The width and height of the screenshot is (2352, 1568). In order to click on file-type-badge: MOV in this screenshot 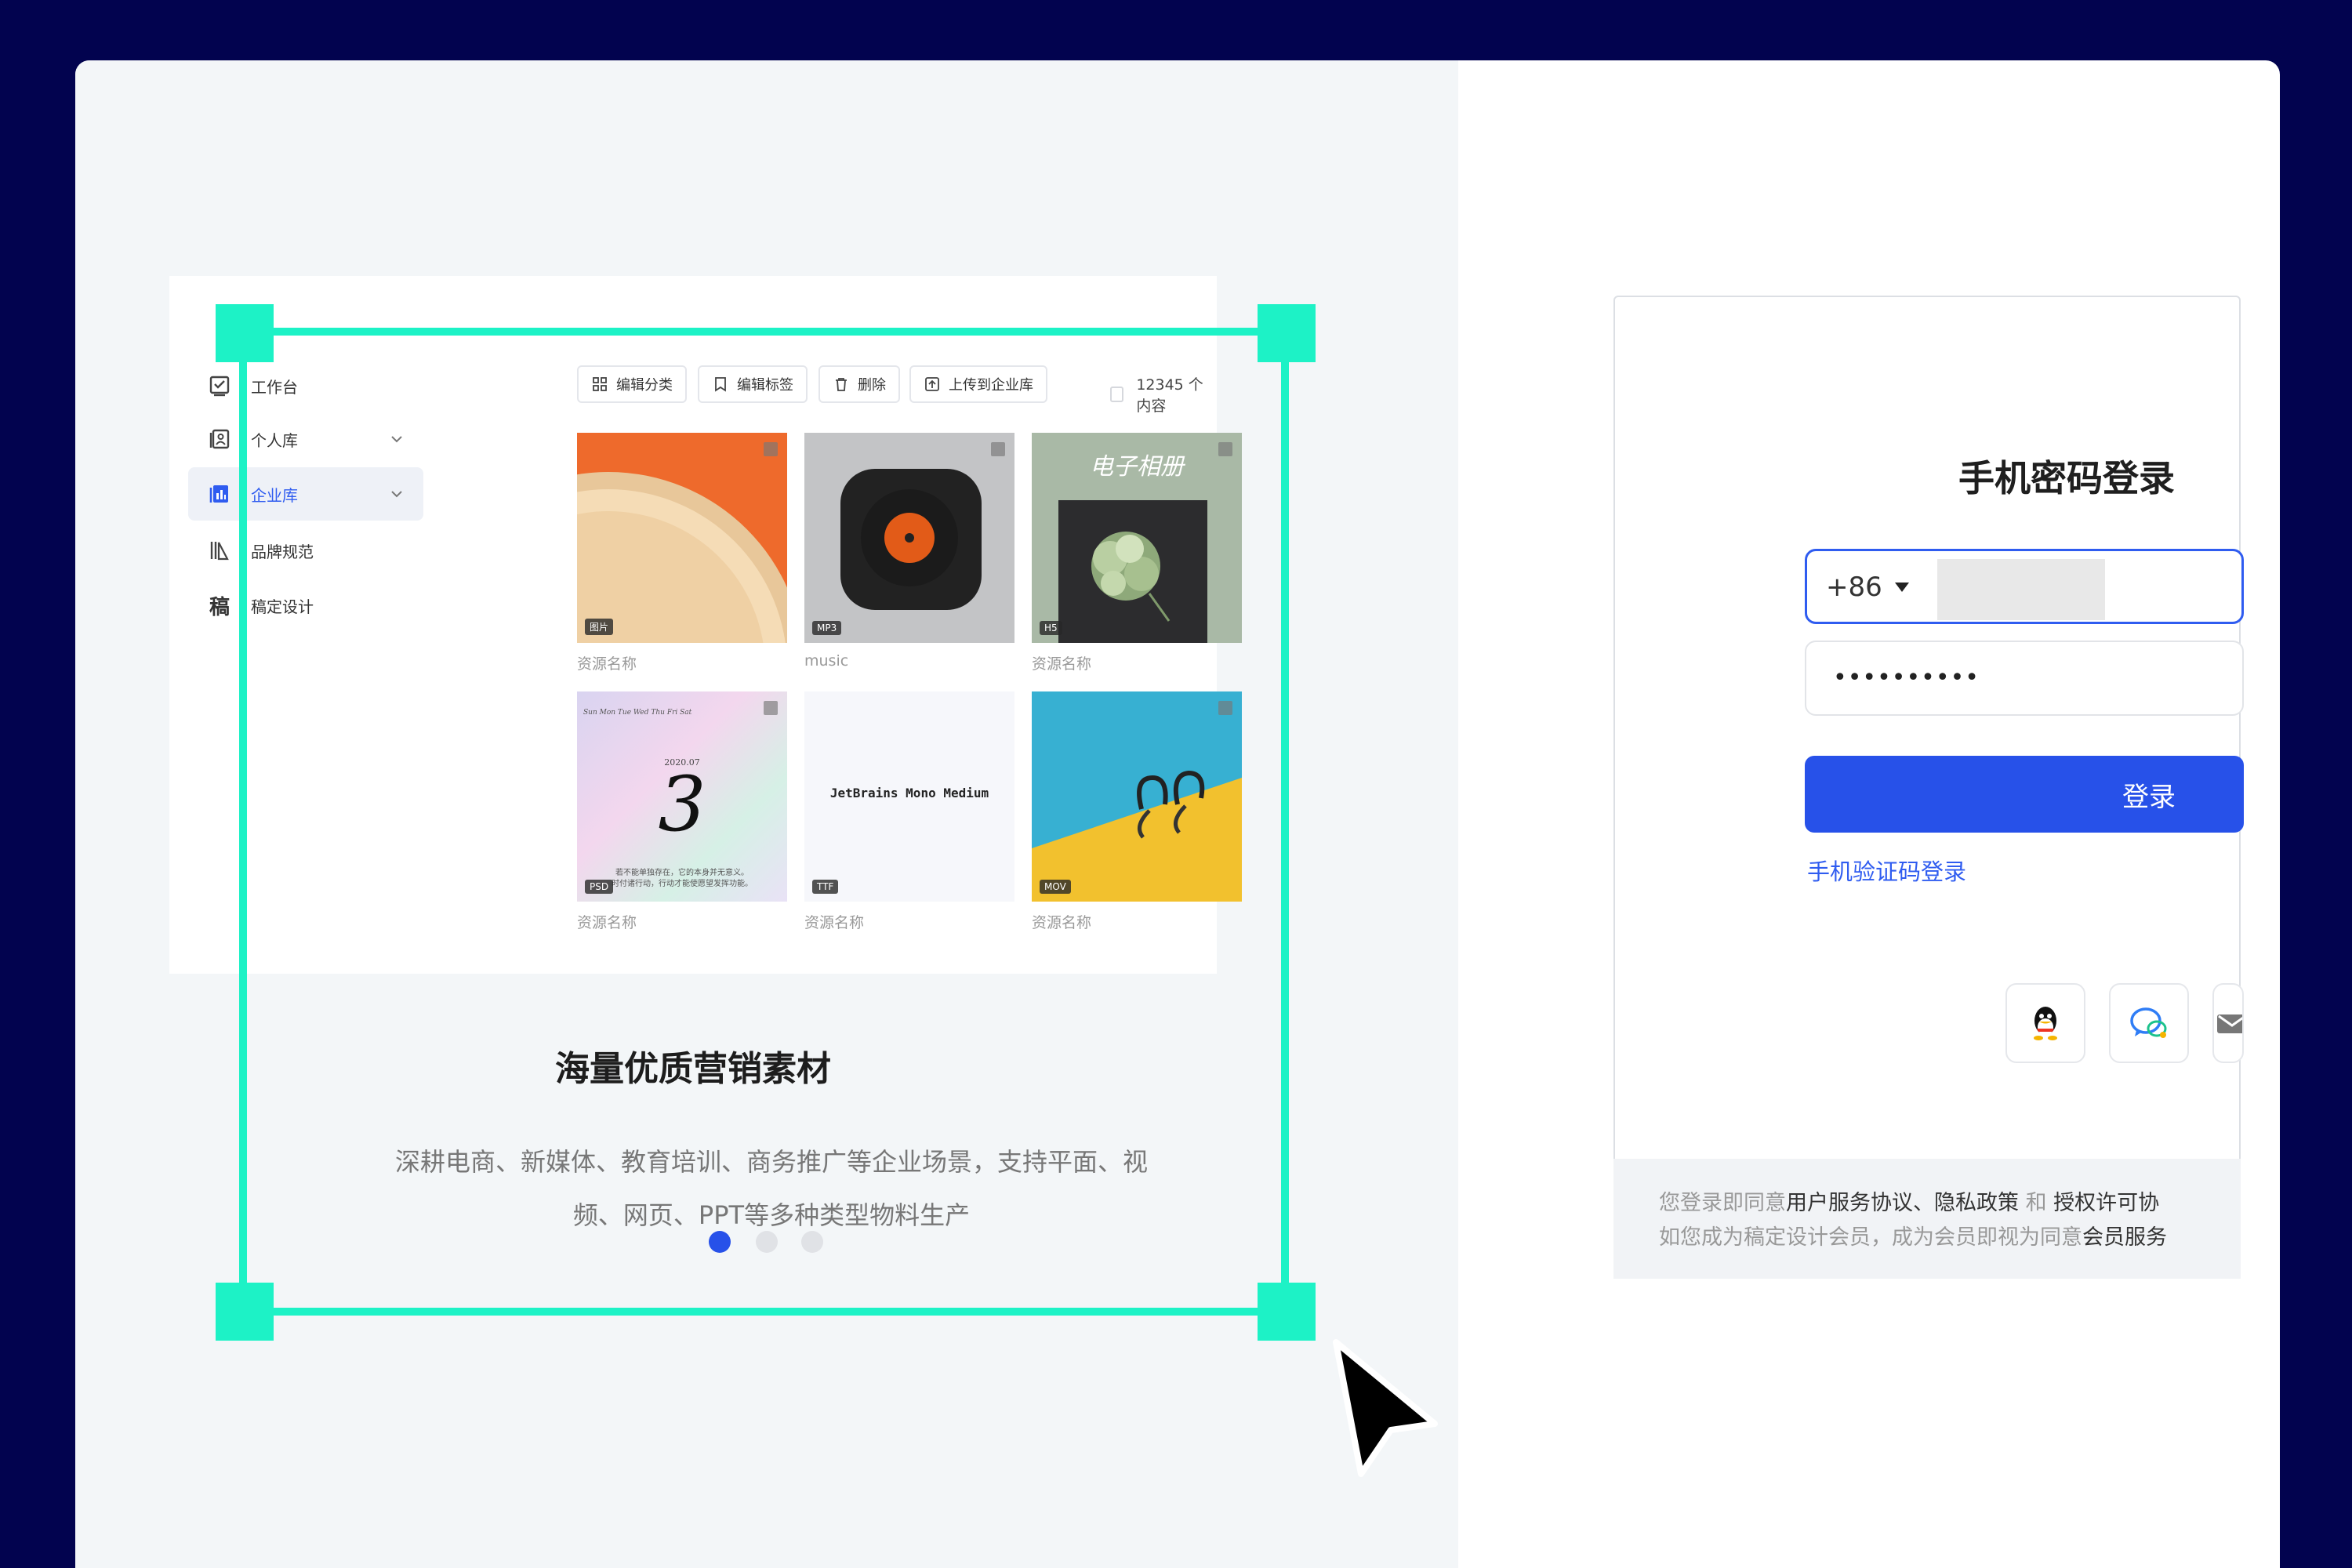, I will do `click(1055, 887)`.